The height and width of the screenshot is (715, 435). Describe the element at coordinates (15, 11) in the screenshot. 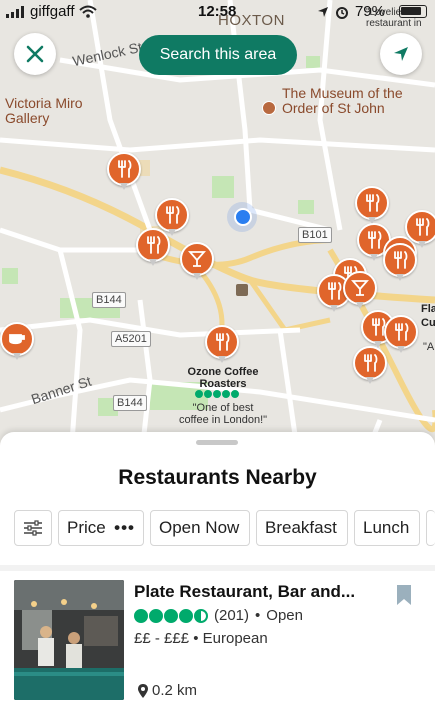

I see `signal-icon` at that location.